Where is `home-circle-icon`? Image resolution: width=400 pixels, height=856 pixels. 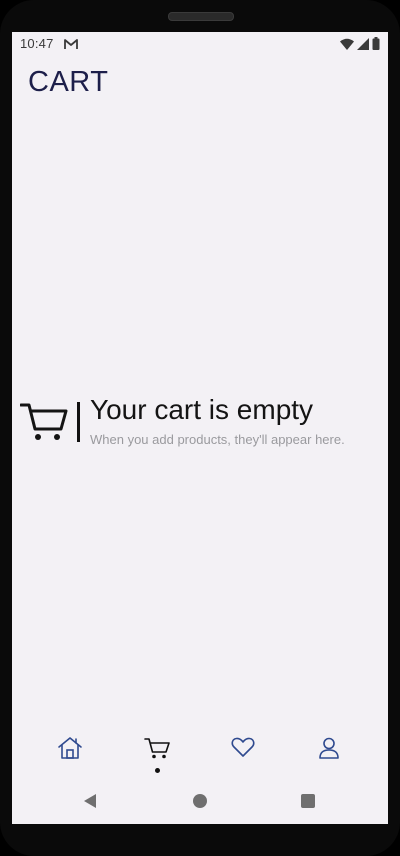 home-circle-icon is located at coordinates (200, 801).